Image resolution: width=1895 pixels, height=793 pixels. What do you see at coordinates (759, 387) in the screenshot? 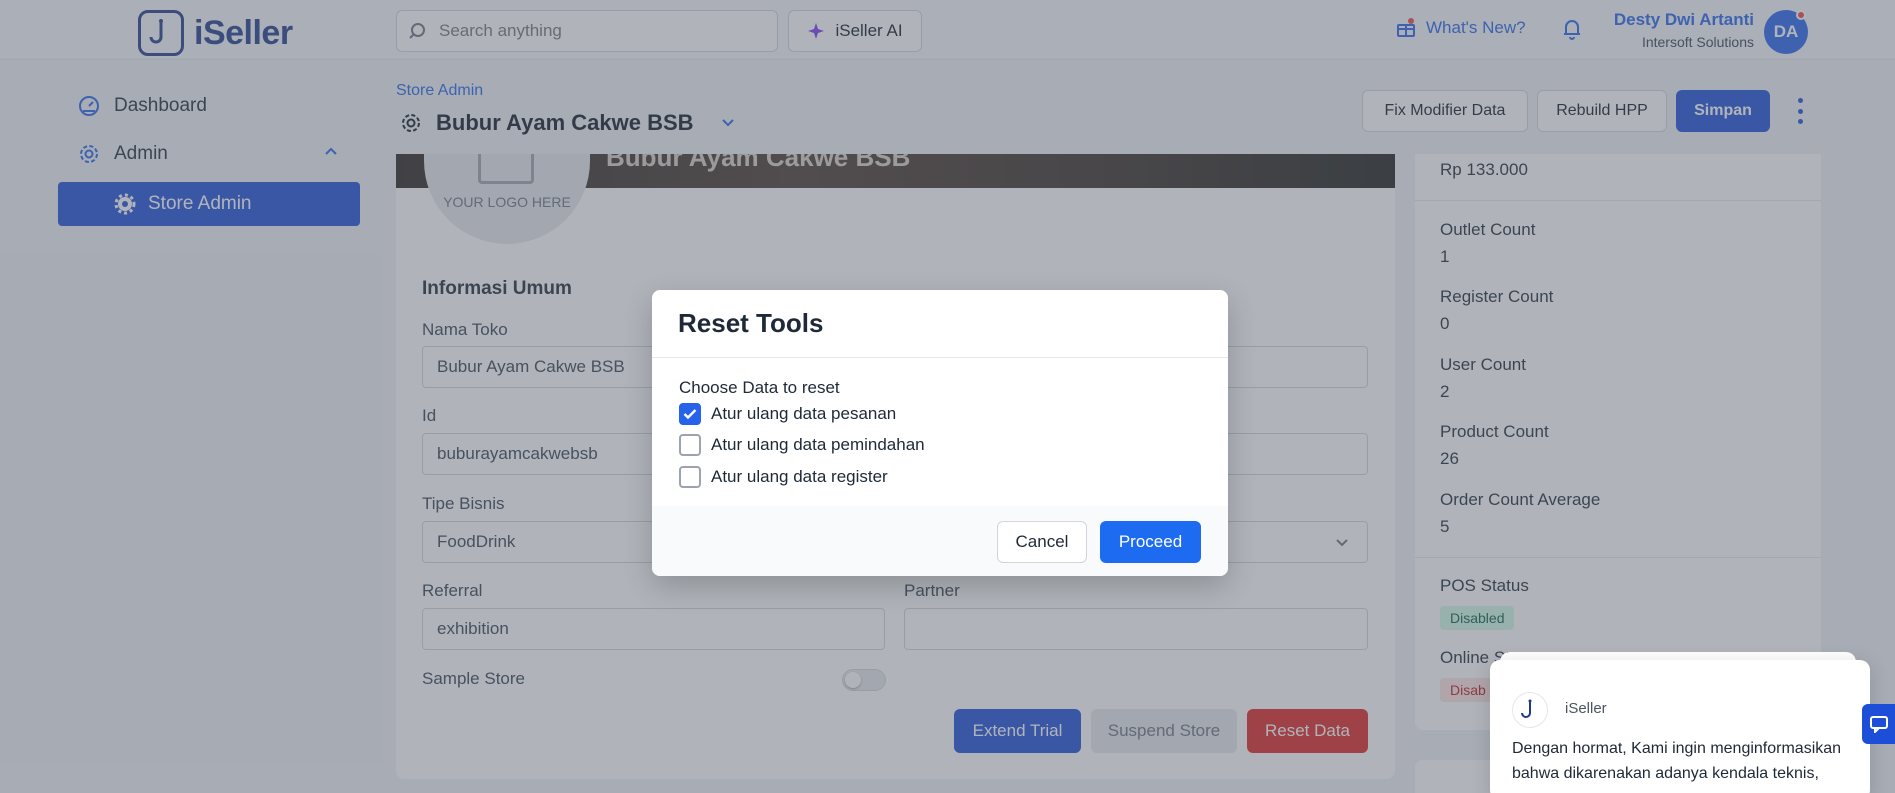
I see `dialog-subtitle: Choose Data to reset` at bounding box center [759, 387].